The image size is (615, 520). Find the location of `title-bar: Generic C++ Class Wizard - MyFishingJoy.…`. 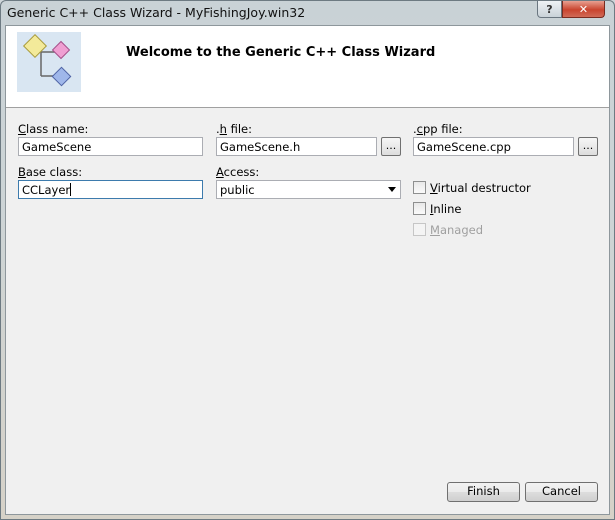

title-bar: Generic C++ Class Wizard - MyFishingJoy.… is located at coordinates (307, 13).